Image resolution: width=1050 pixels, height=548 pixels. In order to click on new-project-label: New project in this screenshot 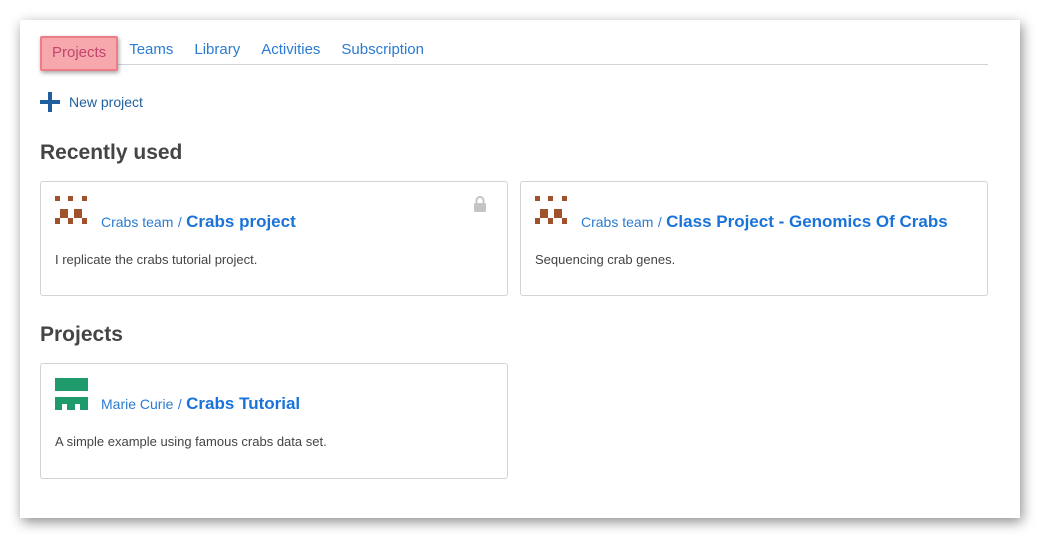, I will do `click(106, 102)`.